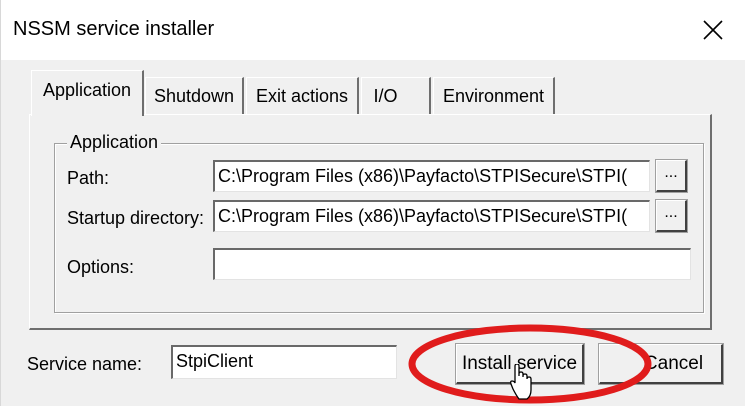 Image resolution: width=745 pixels, height=406 pixels. I want to click on service-name-label: Service name:, so click(85, 364).